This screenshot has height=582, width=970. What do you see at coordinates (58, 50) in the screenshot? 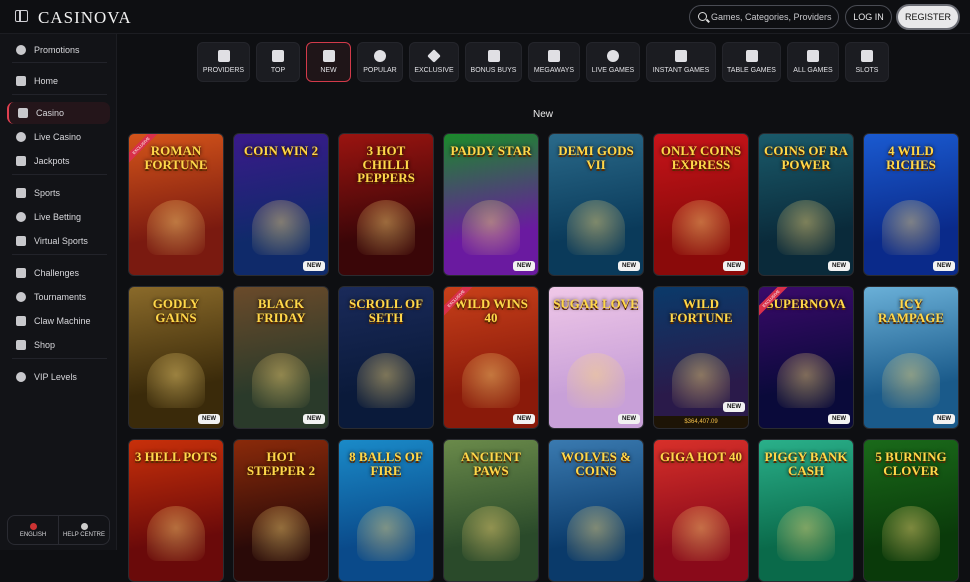
I see `sidebar-item-promotions: Promotions` at bounding box center [58, 50].